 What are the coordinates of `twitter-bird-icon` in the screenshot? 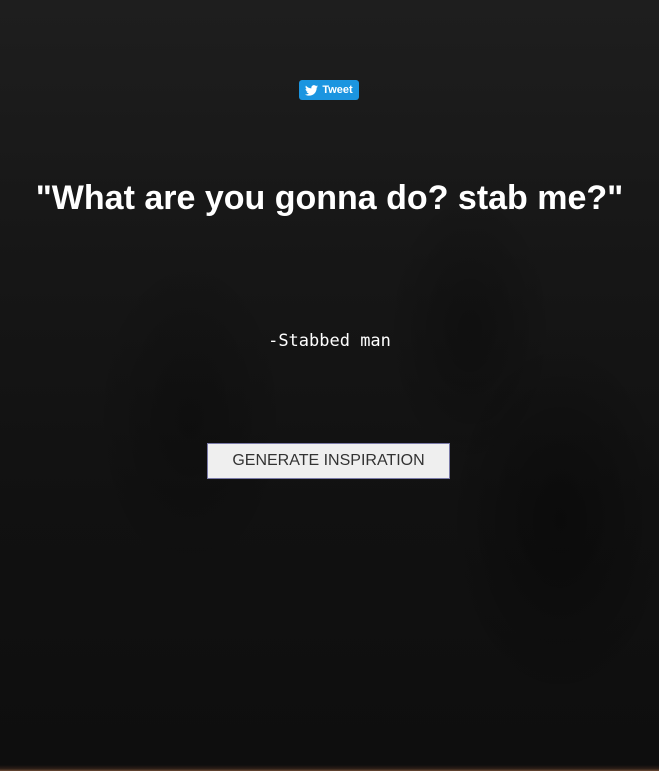 It's located at (312, 90).